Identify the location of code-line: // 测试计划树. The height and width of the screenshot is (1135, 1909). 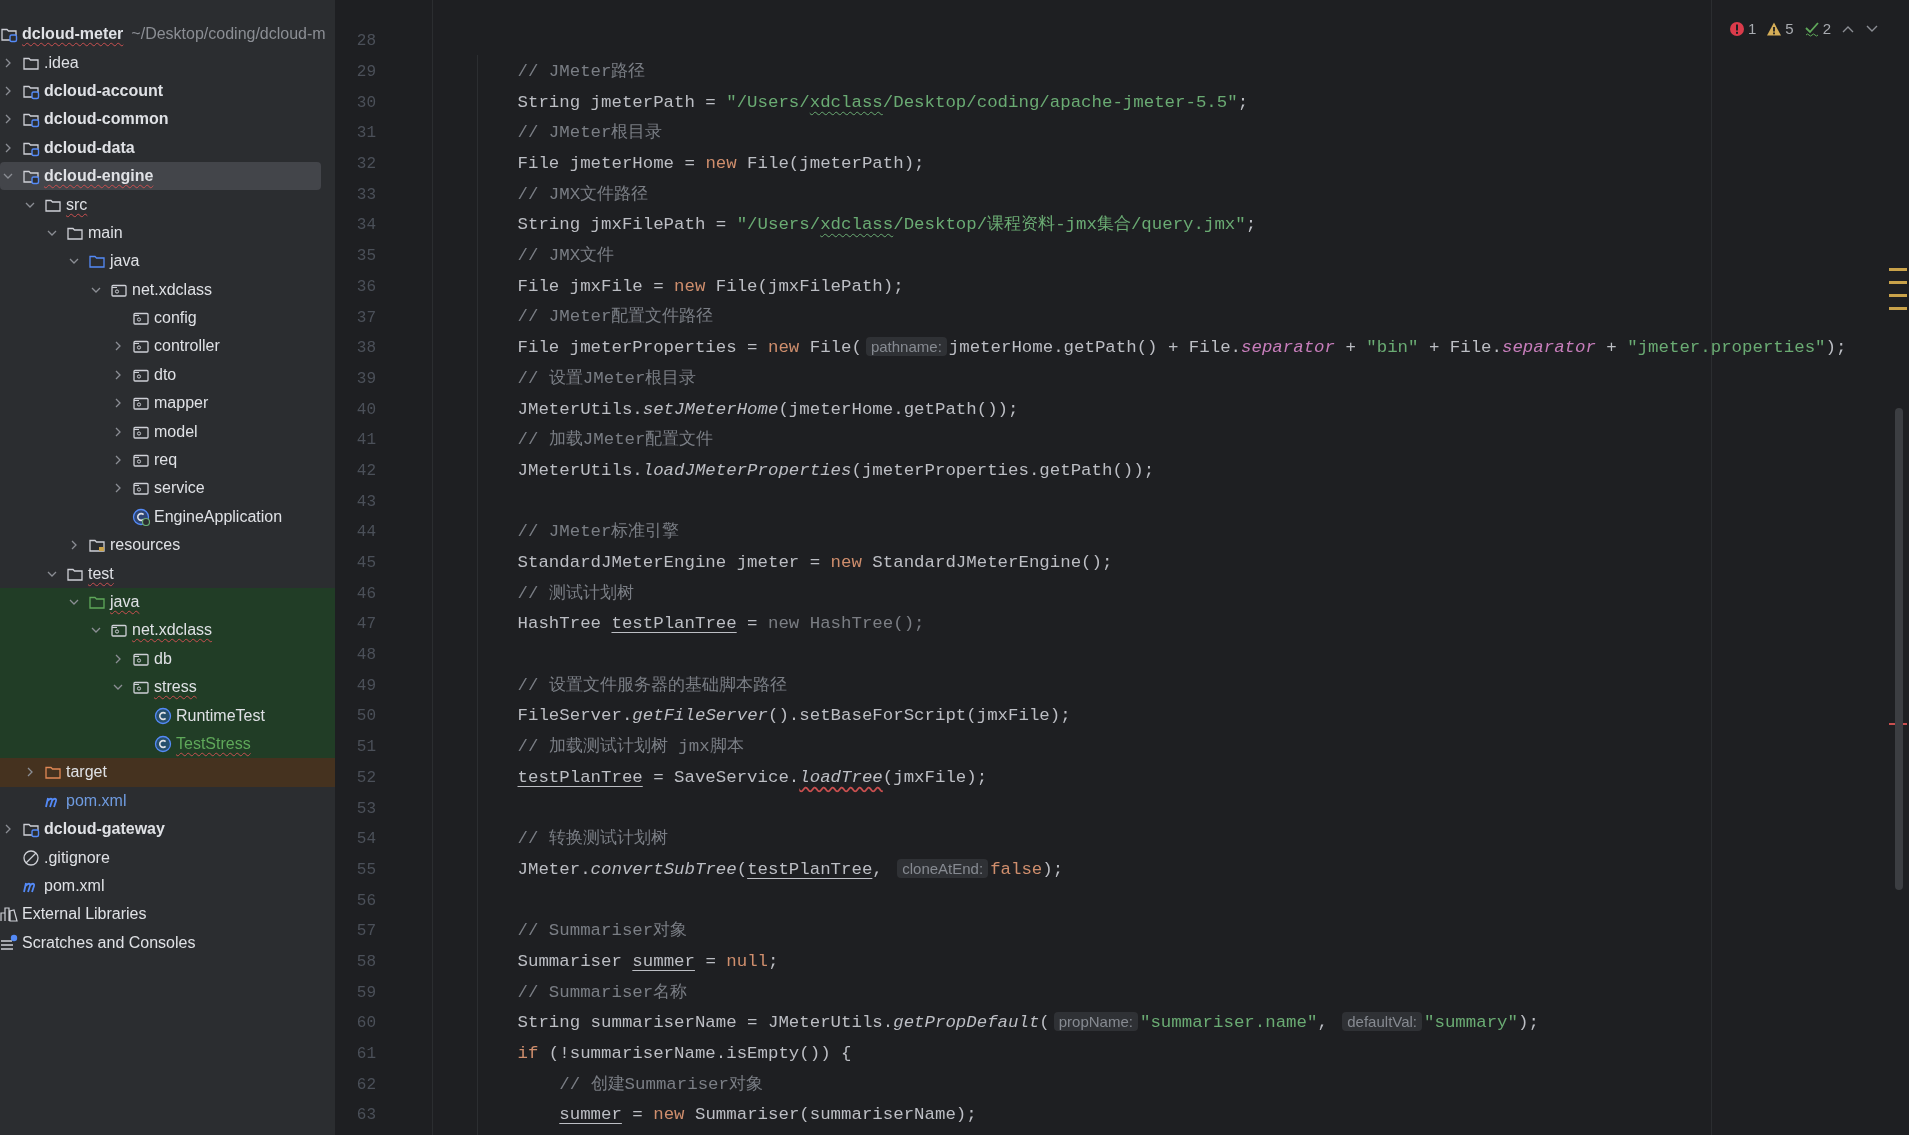
(575, 593).